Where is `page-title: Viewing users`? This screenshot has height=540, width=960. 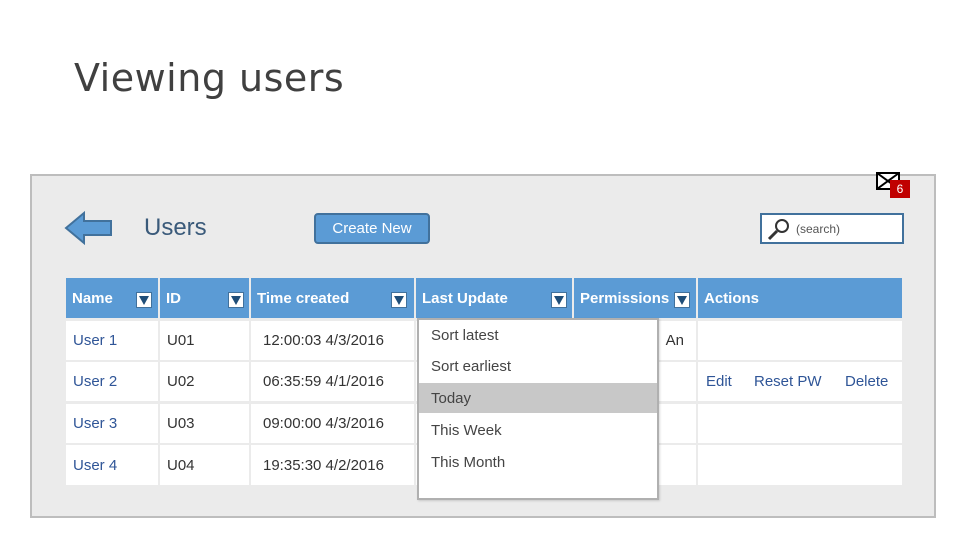 page-title: Viewing users is located at coordinates (209, 78).